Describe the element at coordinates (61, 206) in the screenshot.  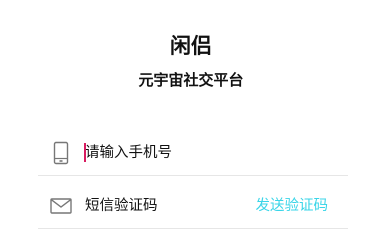
I see `envelope-icon` at that location.